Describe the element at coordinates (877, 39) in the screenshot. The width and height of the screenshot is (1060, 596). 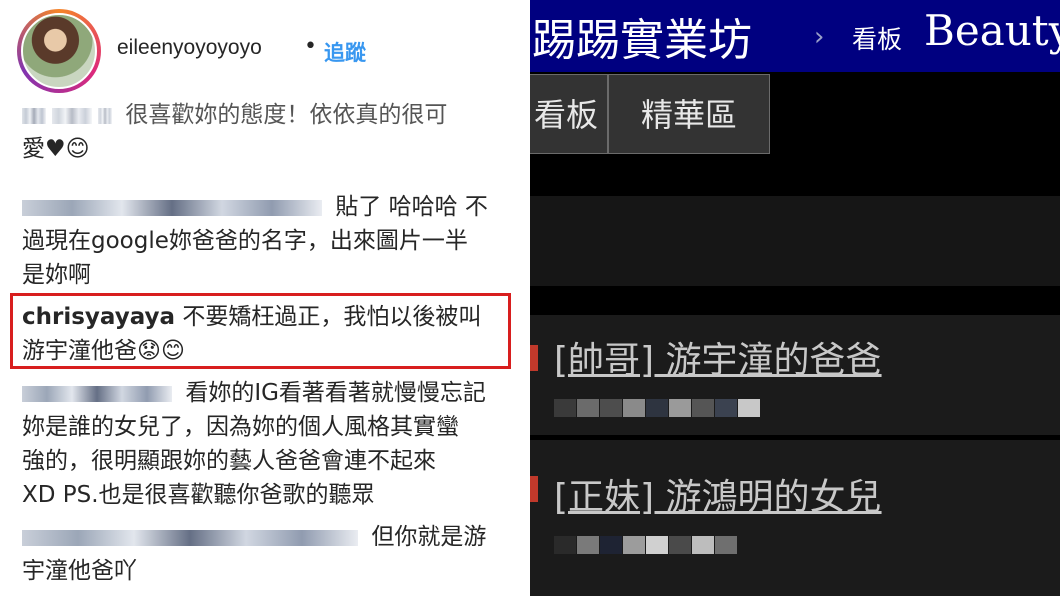
I see `board-label: 看板` at that location.